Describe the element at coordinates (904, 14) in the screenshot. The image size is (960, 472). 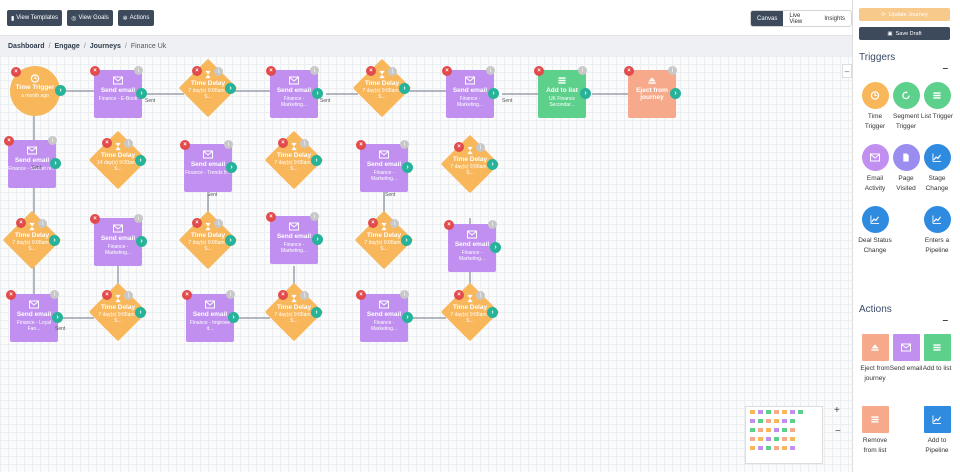
I see `update-journey-button: ⟳ Update Journey` at that location.